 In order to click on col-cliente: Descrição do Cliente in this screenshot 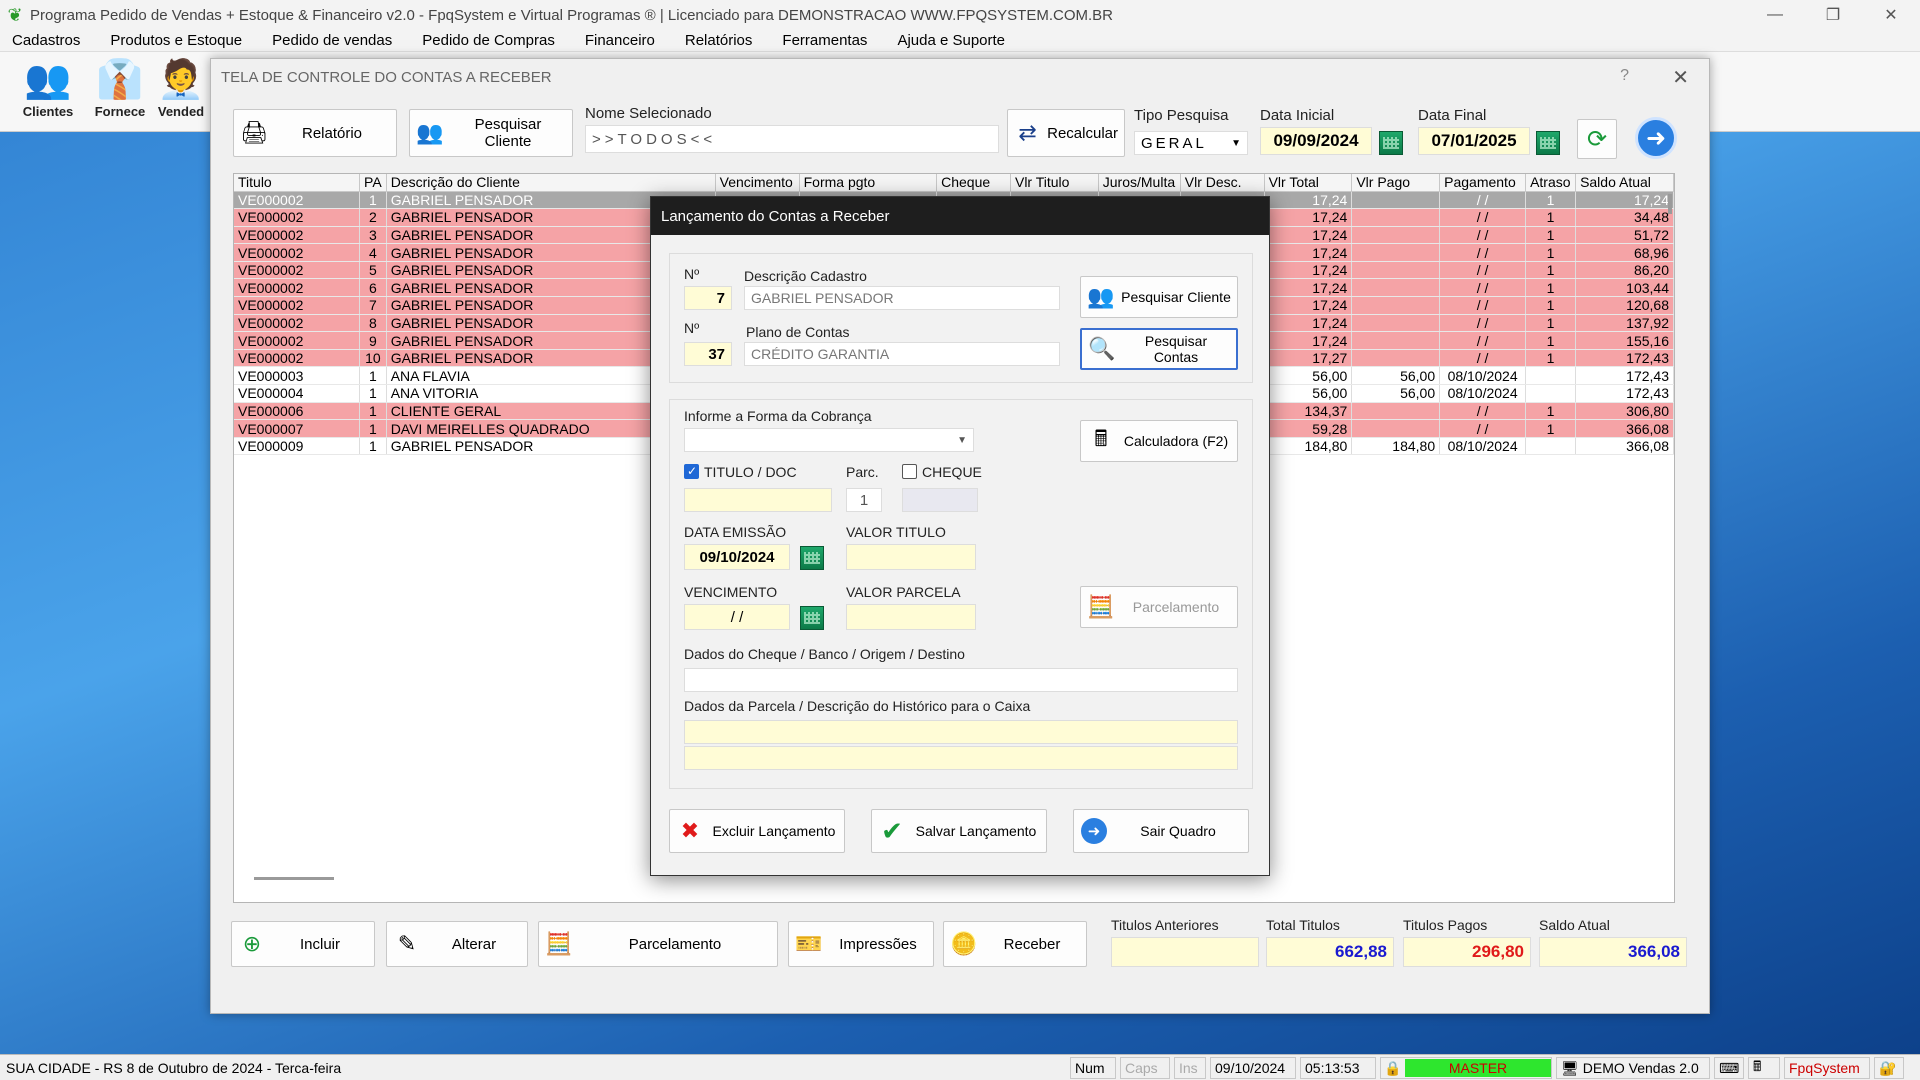, I will do `click(551, 183)`.